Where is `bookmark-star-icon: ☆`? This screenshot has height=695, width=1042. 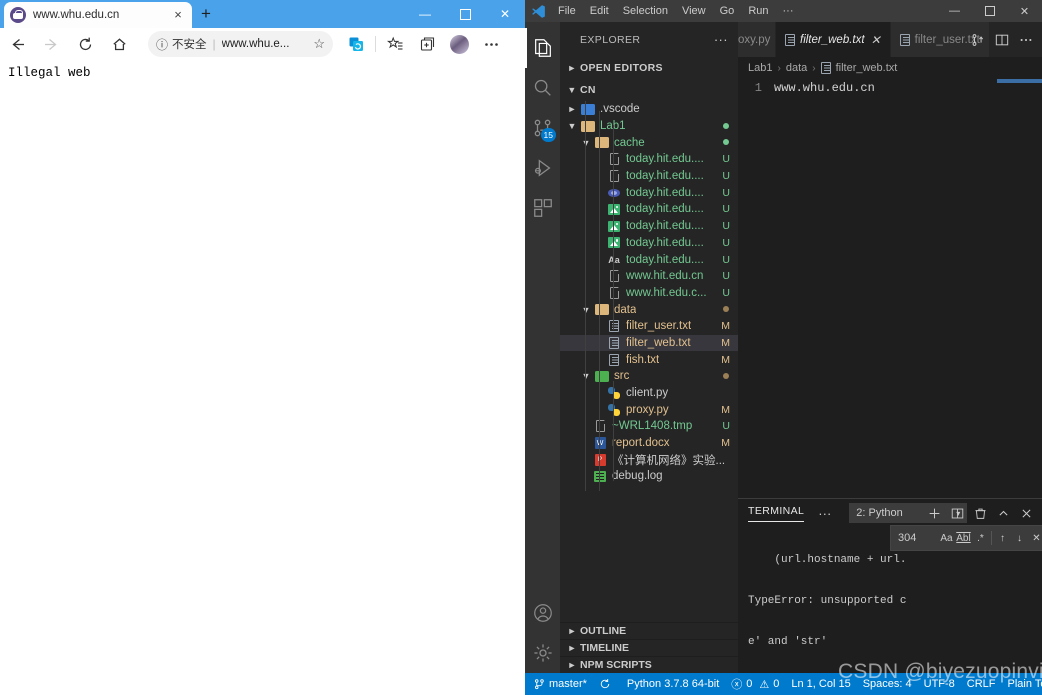 bookmark-star-icon: ☆ is located at coordinates (319, 44).